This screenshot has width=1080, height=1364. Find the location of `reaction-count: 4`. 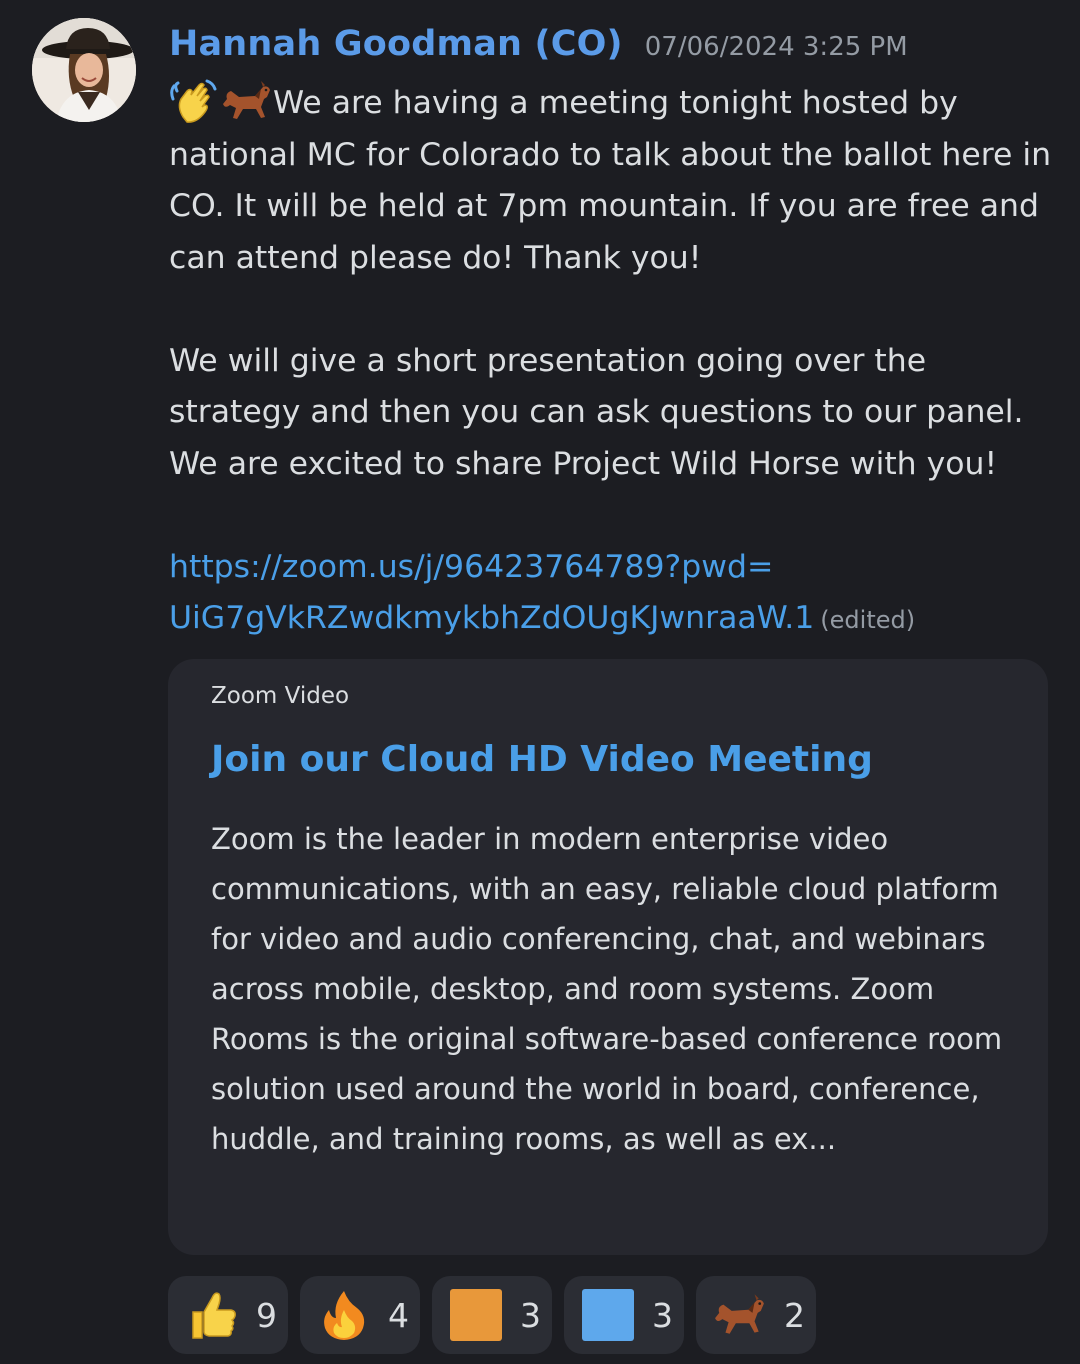

reaction-count: 4 is located at coordinates (398, 1315).